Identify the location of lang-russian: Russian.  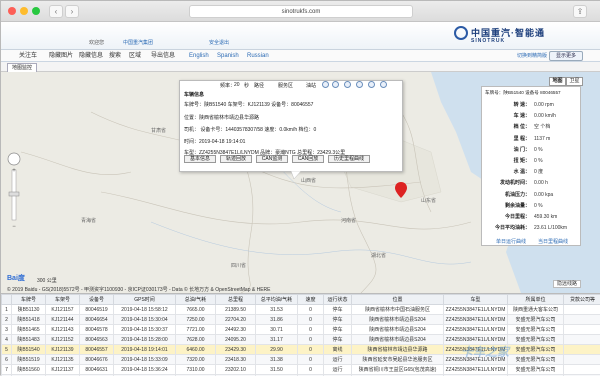
(258, 56).